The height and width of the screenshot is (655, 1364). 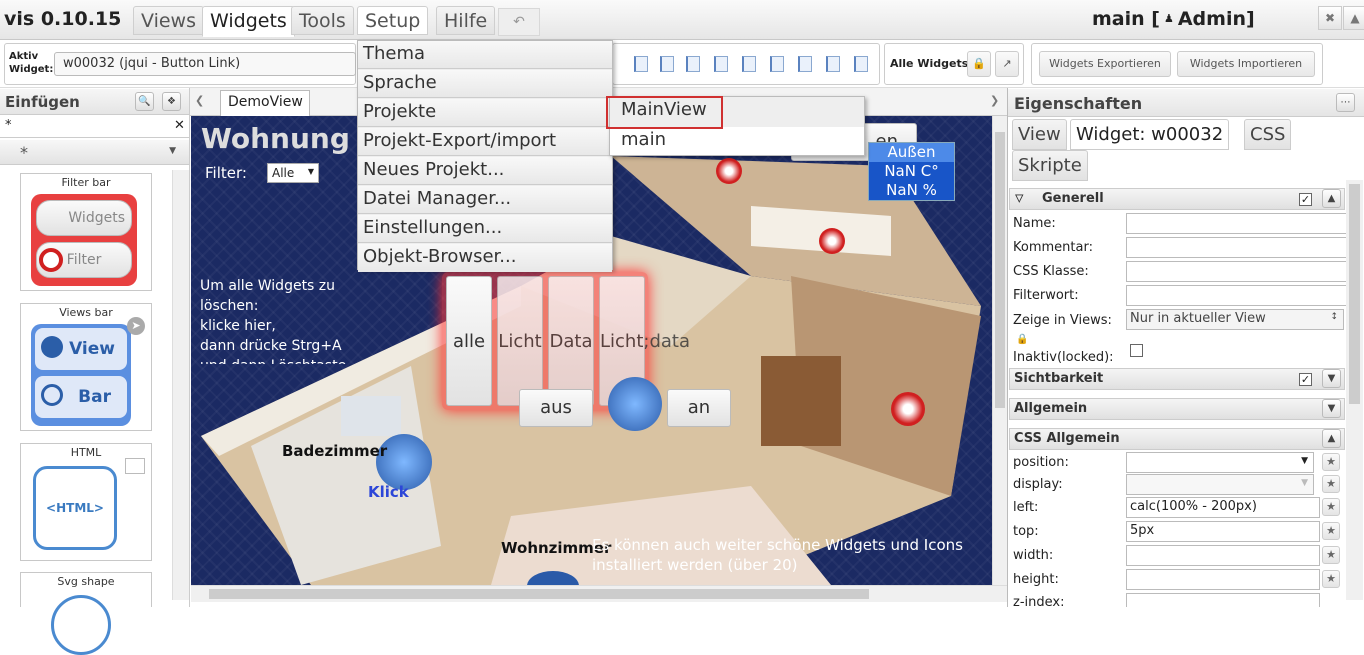 I want to click on section-allgemein: Allgemein, so click(x=1177, y=409).